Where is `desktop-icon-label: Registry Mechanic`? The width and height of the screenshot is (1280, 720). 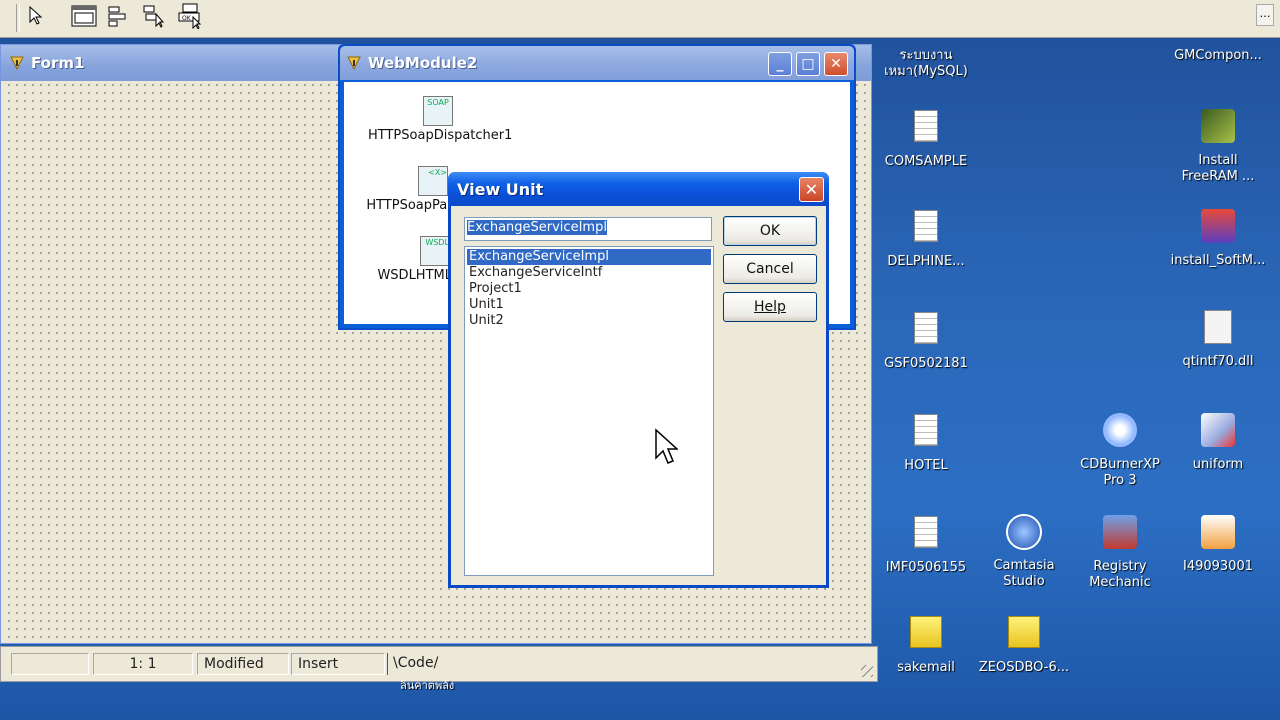 desktop-icon-label: Registry Mechanic is located at coordinates (1120, 574).